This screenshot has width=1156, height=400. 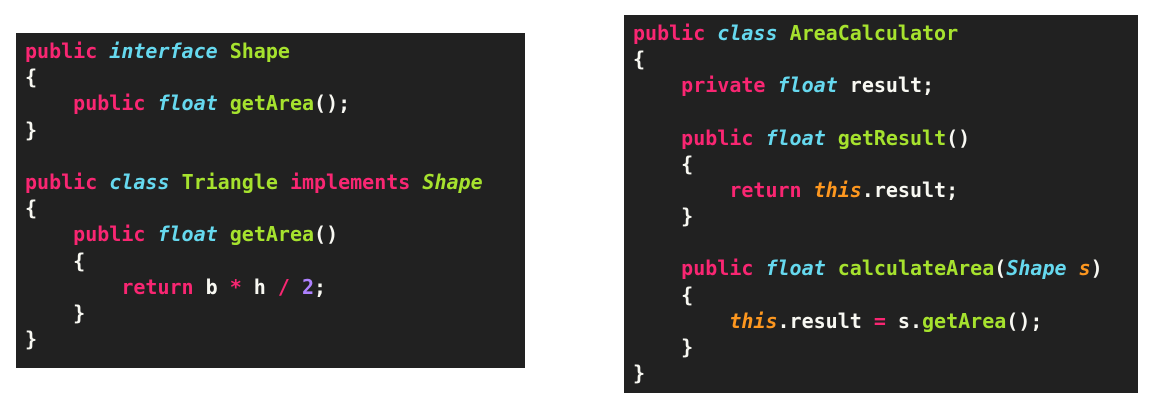 I want to click on code-token-plain: (), so click(x=326, y=234).